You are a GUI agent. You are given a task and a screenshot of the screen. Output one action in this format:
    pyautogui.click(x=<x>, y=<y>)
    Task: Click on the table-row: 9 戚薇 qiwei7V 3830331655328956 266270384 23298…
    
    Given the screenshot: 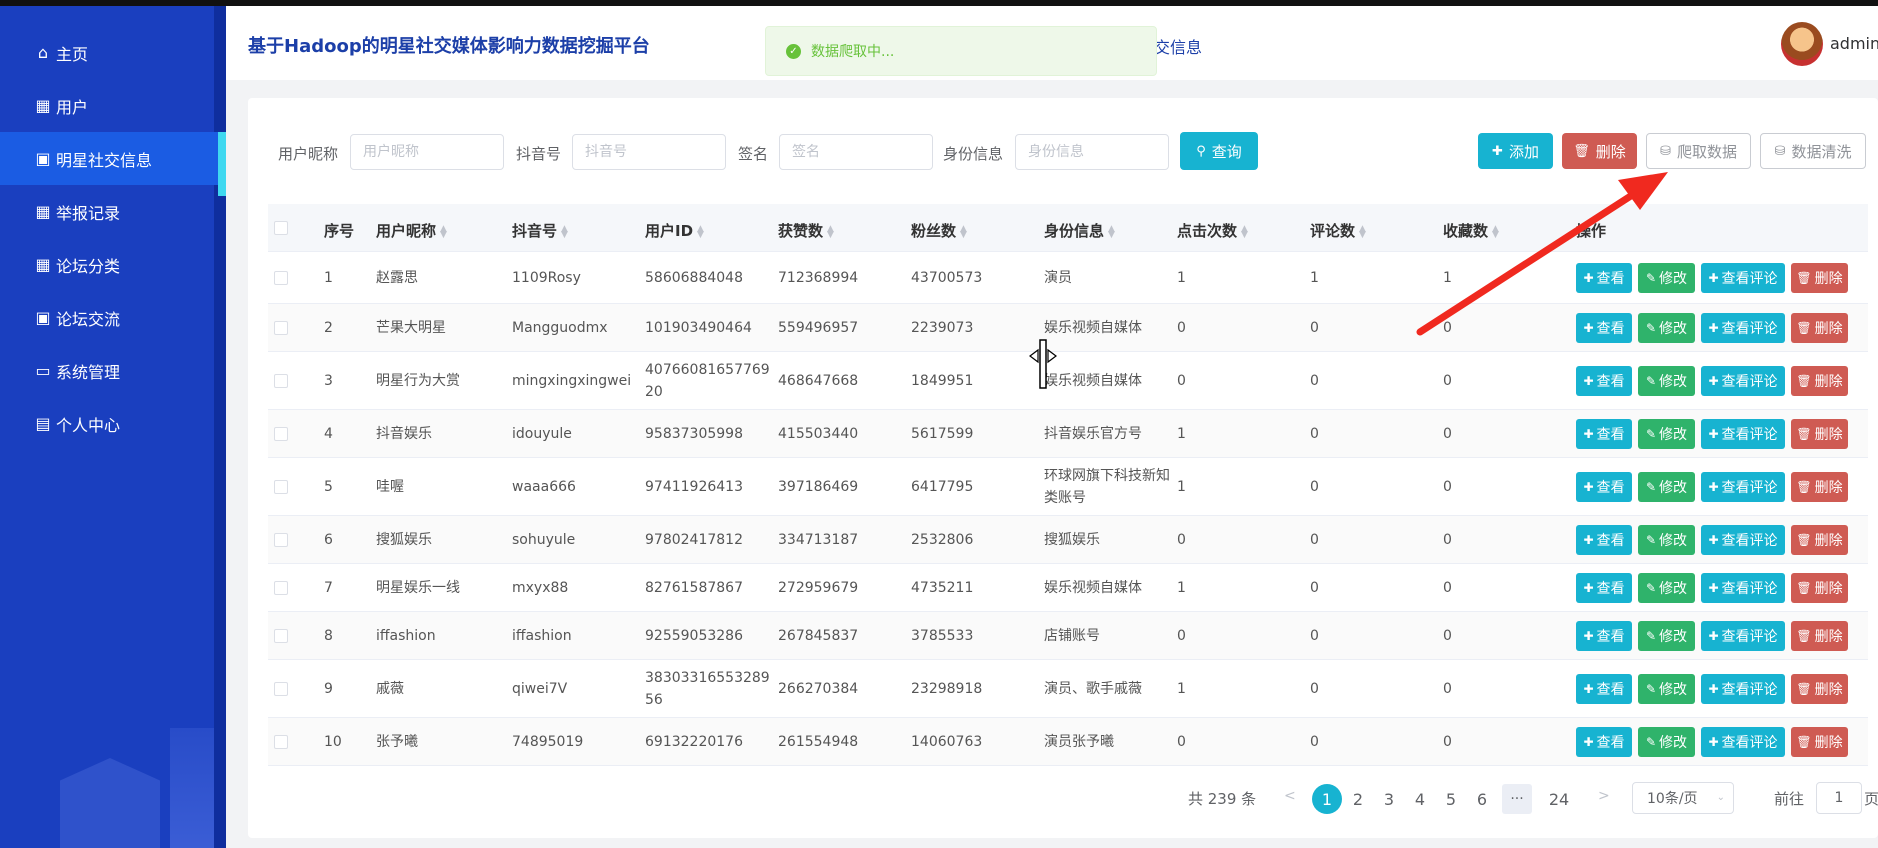 What is the action you would take?
    pyautogui.click(x=1068, y=689)
    